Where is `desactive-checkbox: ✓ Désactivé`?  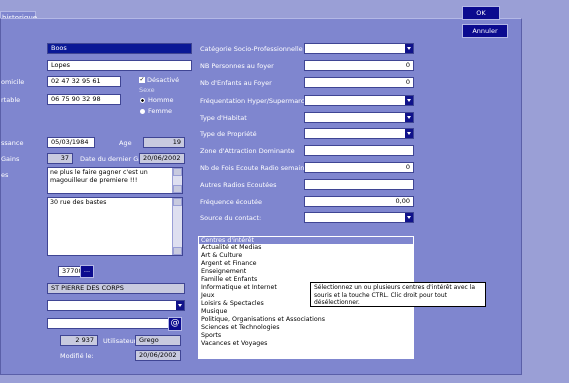 desactive-checkbox: ✓ Désactivé is located at coordinates (159, 80).